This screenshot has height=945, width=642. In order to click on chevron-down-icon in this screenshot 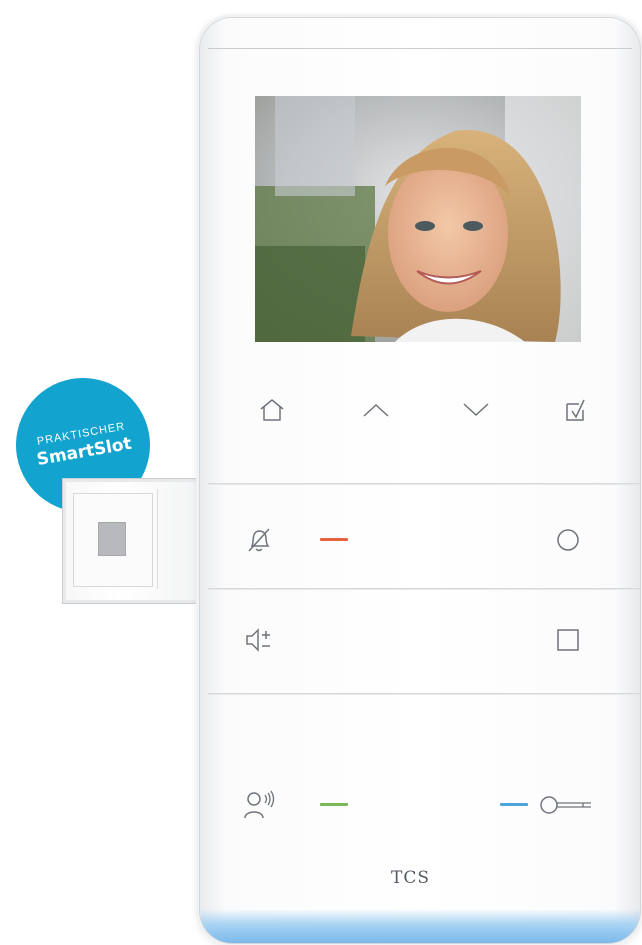, I will do `click(476, 410)`.